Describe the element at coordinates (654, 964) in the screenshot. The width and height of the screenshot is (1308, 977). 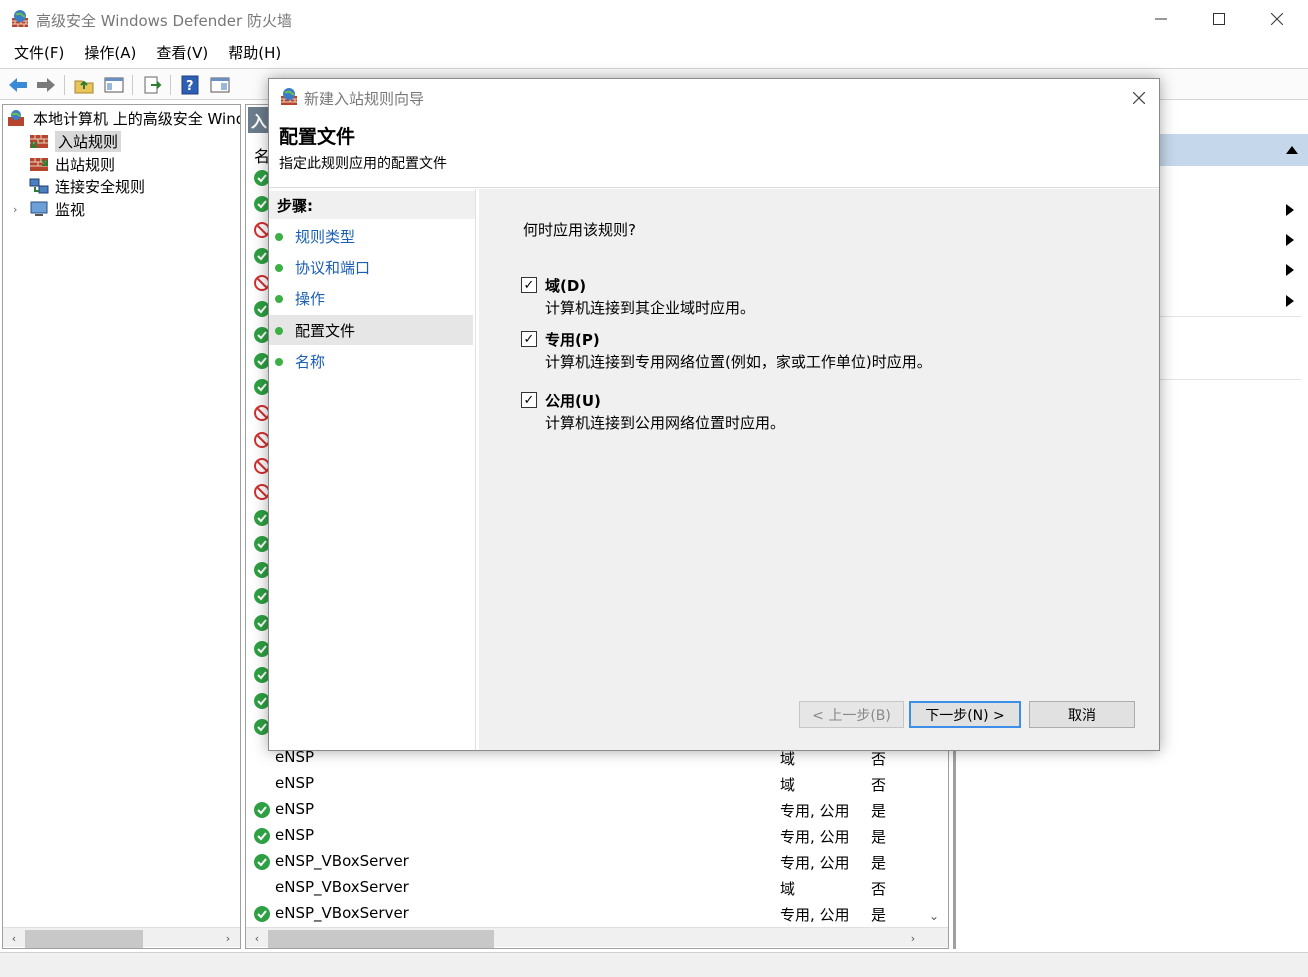
I see `status-bar` at that location.